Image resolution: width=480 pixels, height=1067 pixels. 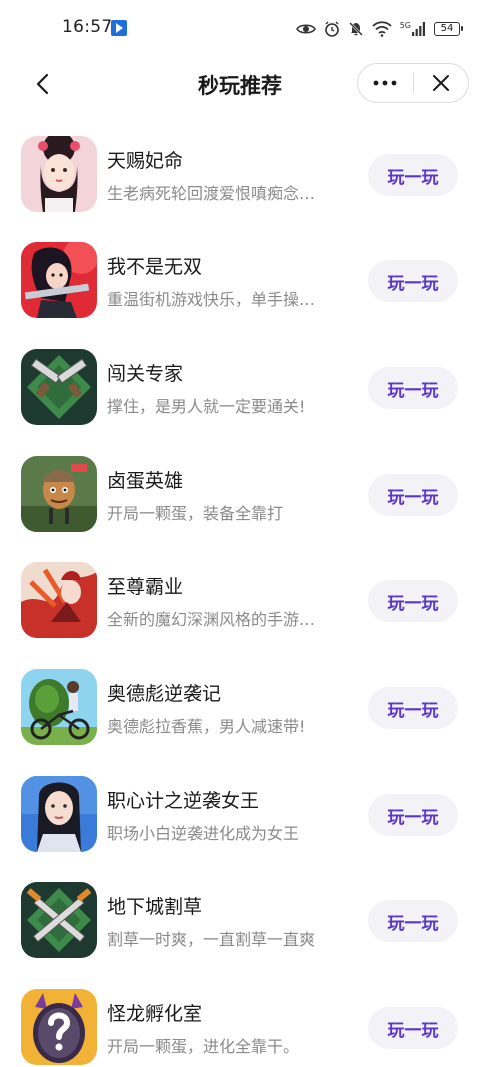 I want to click on status-time: 16:57, so click(x=87, y=27).